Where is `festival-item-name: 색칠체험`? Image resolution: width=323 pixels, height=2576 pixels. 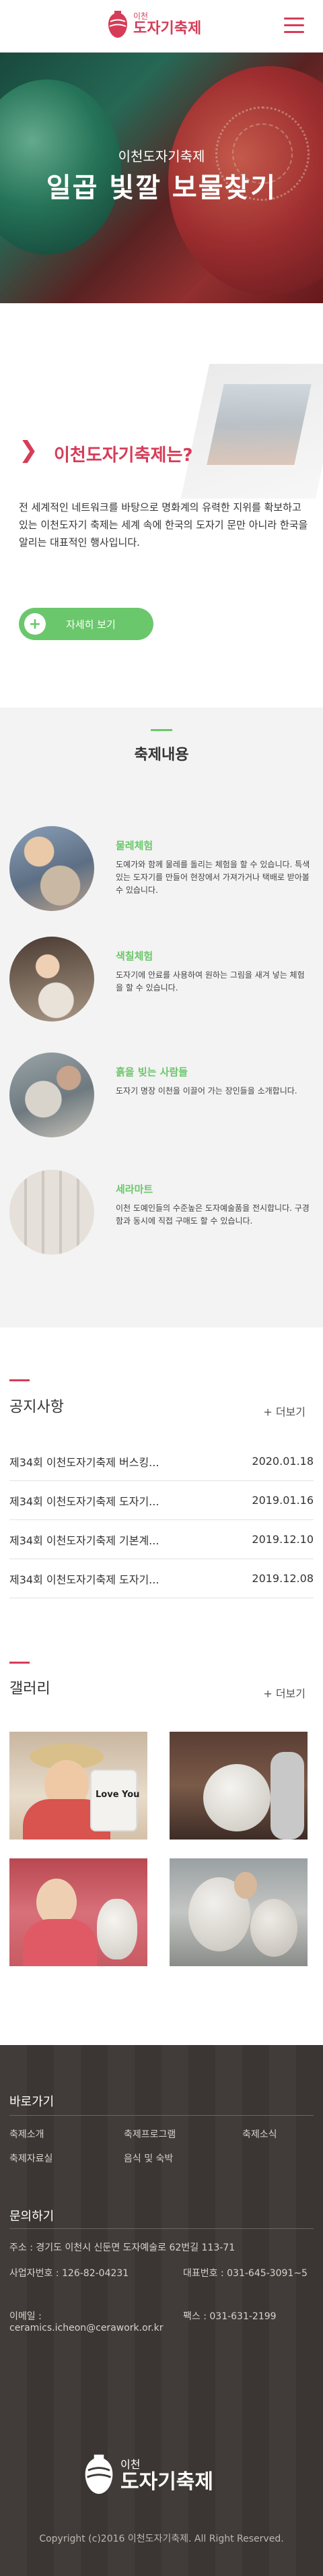
festival-item-name: 색칠체험 is located at coordinates (135, 956).